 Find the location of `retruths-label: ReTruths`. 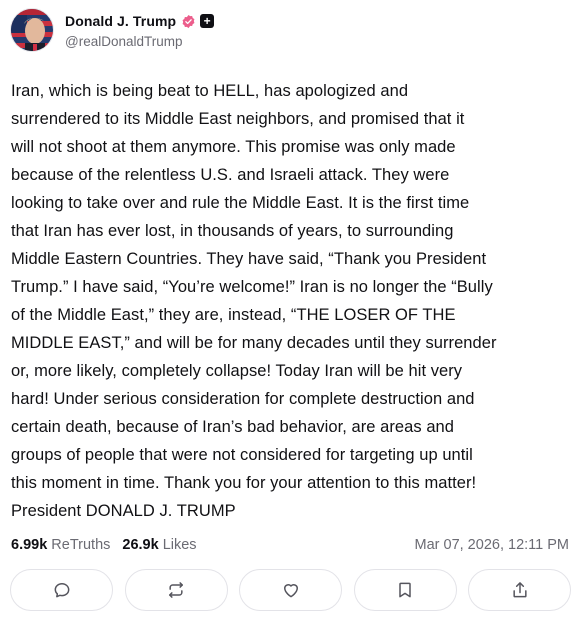

retruths-label: ReTruths is located at coordinates (81, 545).